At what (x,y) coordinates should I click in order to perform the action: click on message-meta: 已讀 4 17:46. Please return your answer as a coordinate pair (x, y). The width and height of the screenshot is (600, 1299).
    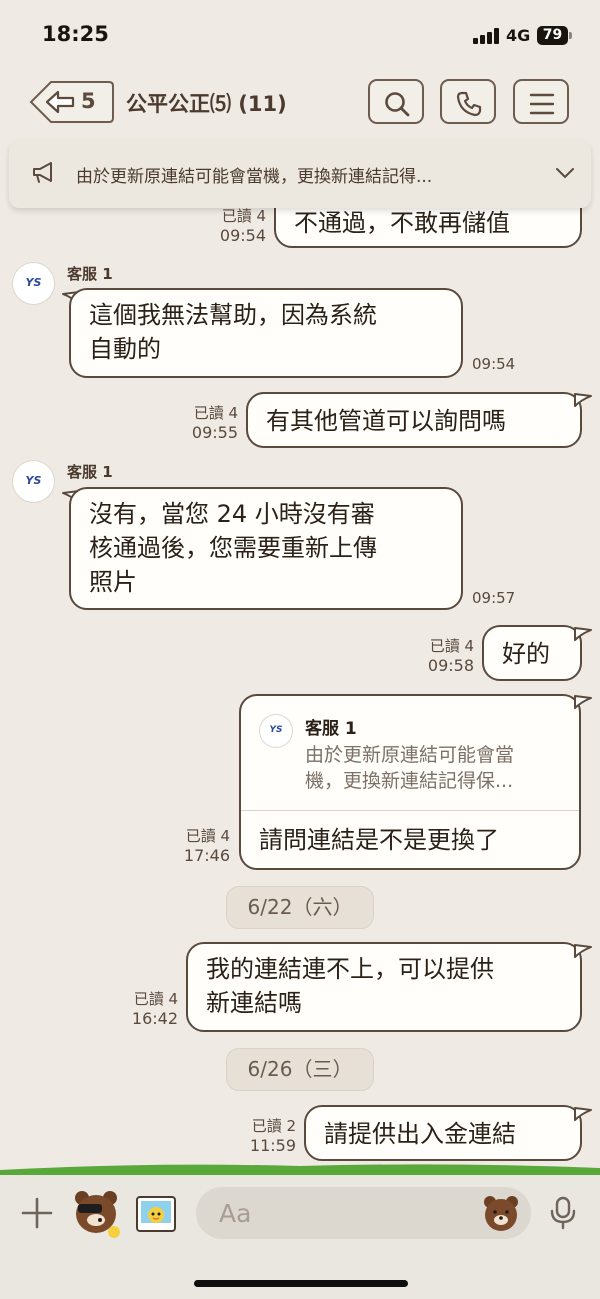
    Looking at the image, I should click on (196, 846).